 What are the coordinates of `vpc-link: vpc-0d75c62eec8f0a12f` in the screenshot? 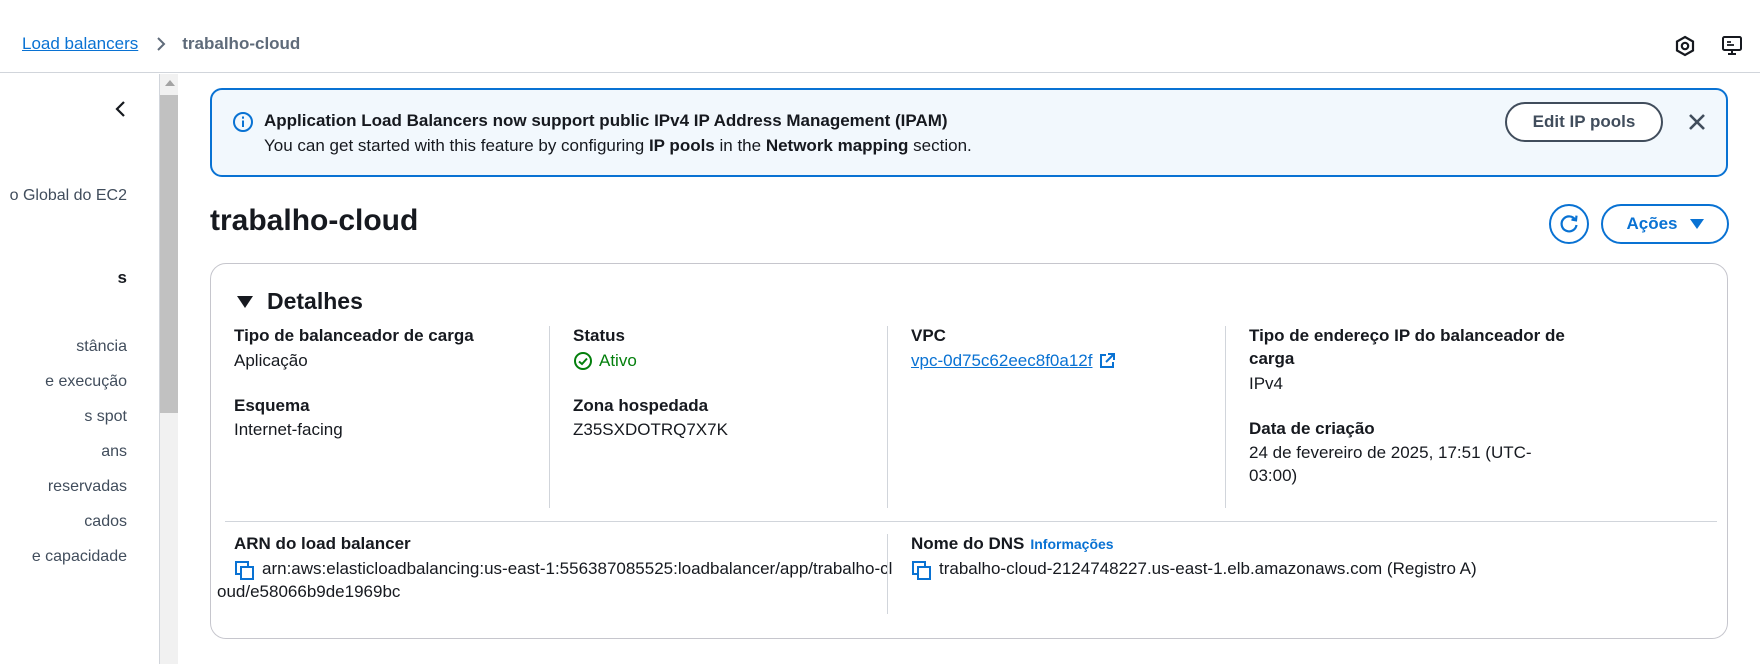 It's located at (1013, 361).